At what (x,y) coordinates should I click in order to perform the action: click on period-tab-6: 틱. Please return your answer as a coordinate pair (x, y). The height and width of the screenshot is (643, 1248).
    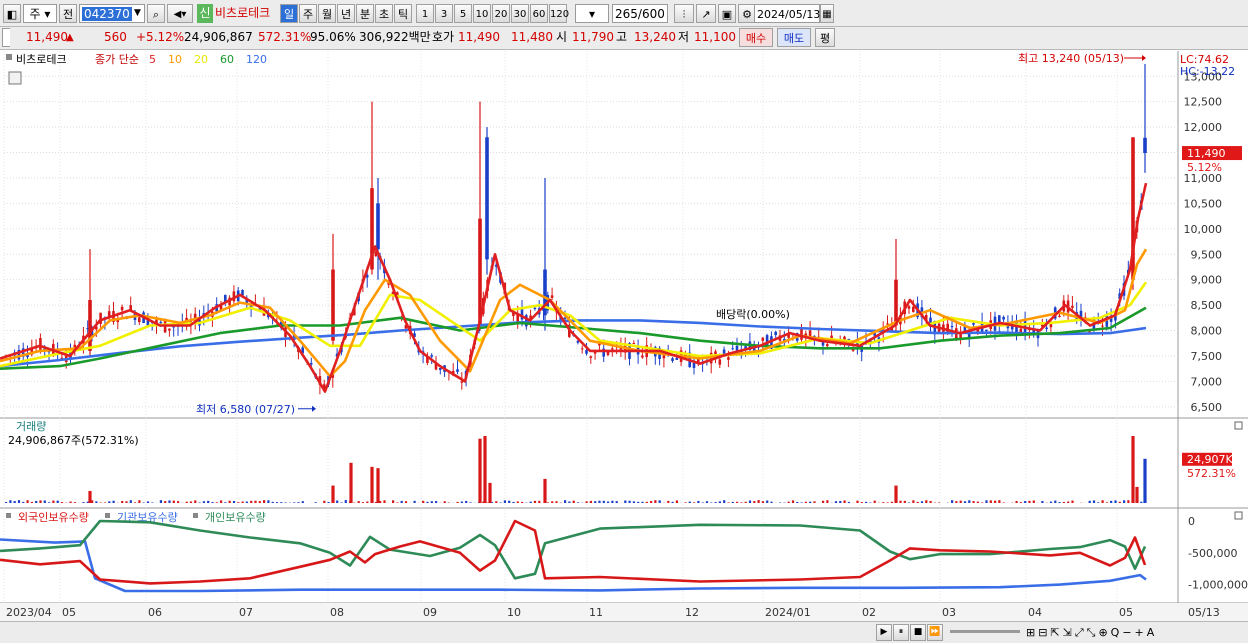
    Looking at the image, I should click on (403, 13).